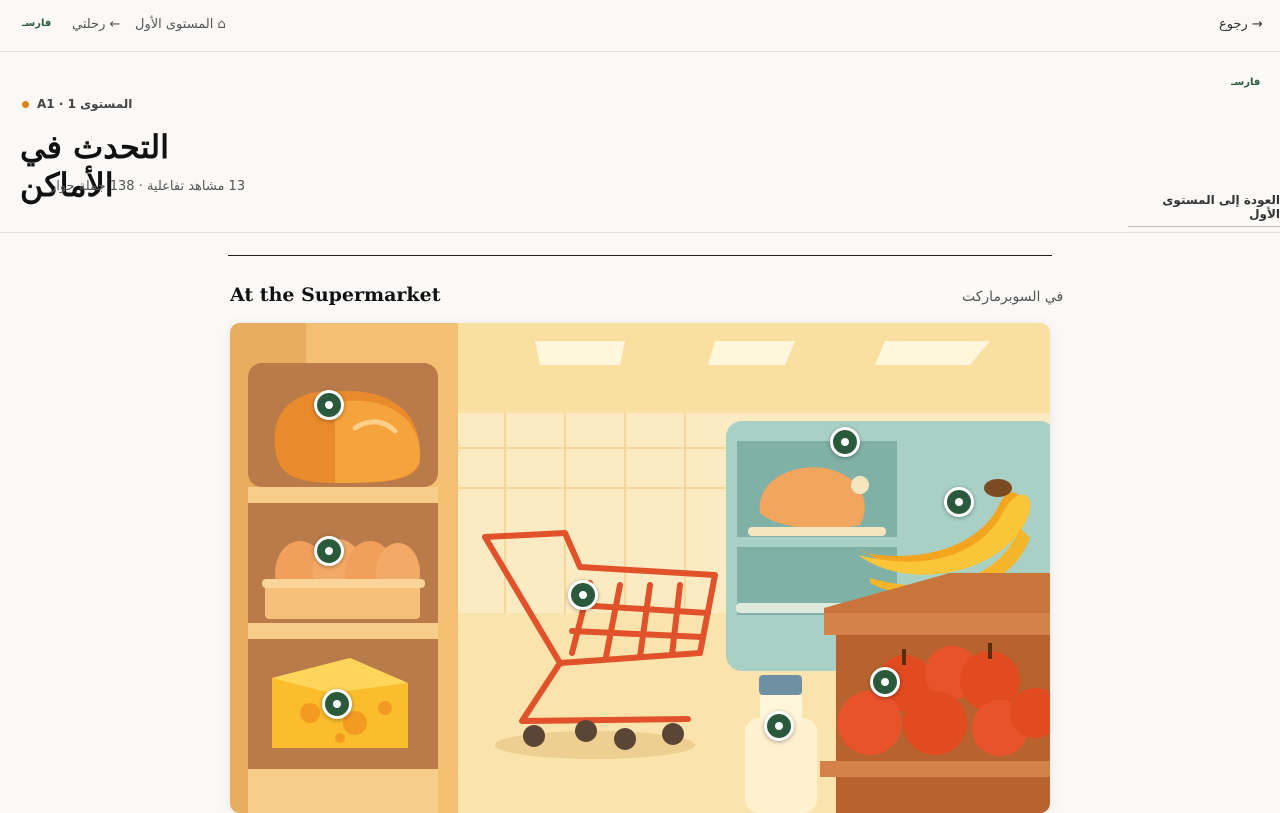 The width and height of the screenshot is (1280, 813). Describe the element at coordinates (148, 186) in the screenshot. I see `page-subtitle: 13 مشاهد تفاعلية · 138 جملة حوار` at that location.